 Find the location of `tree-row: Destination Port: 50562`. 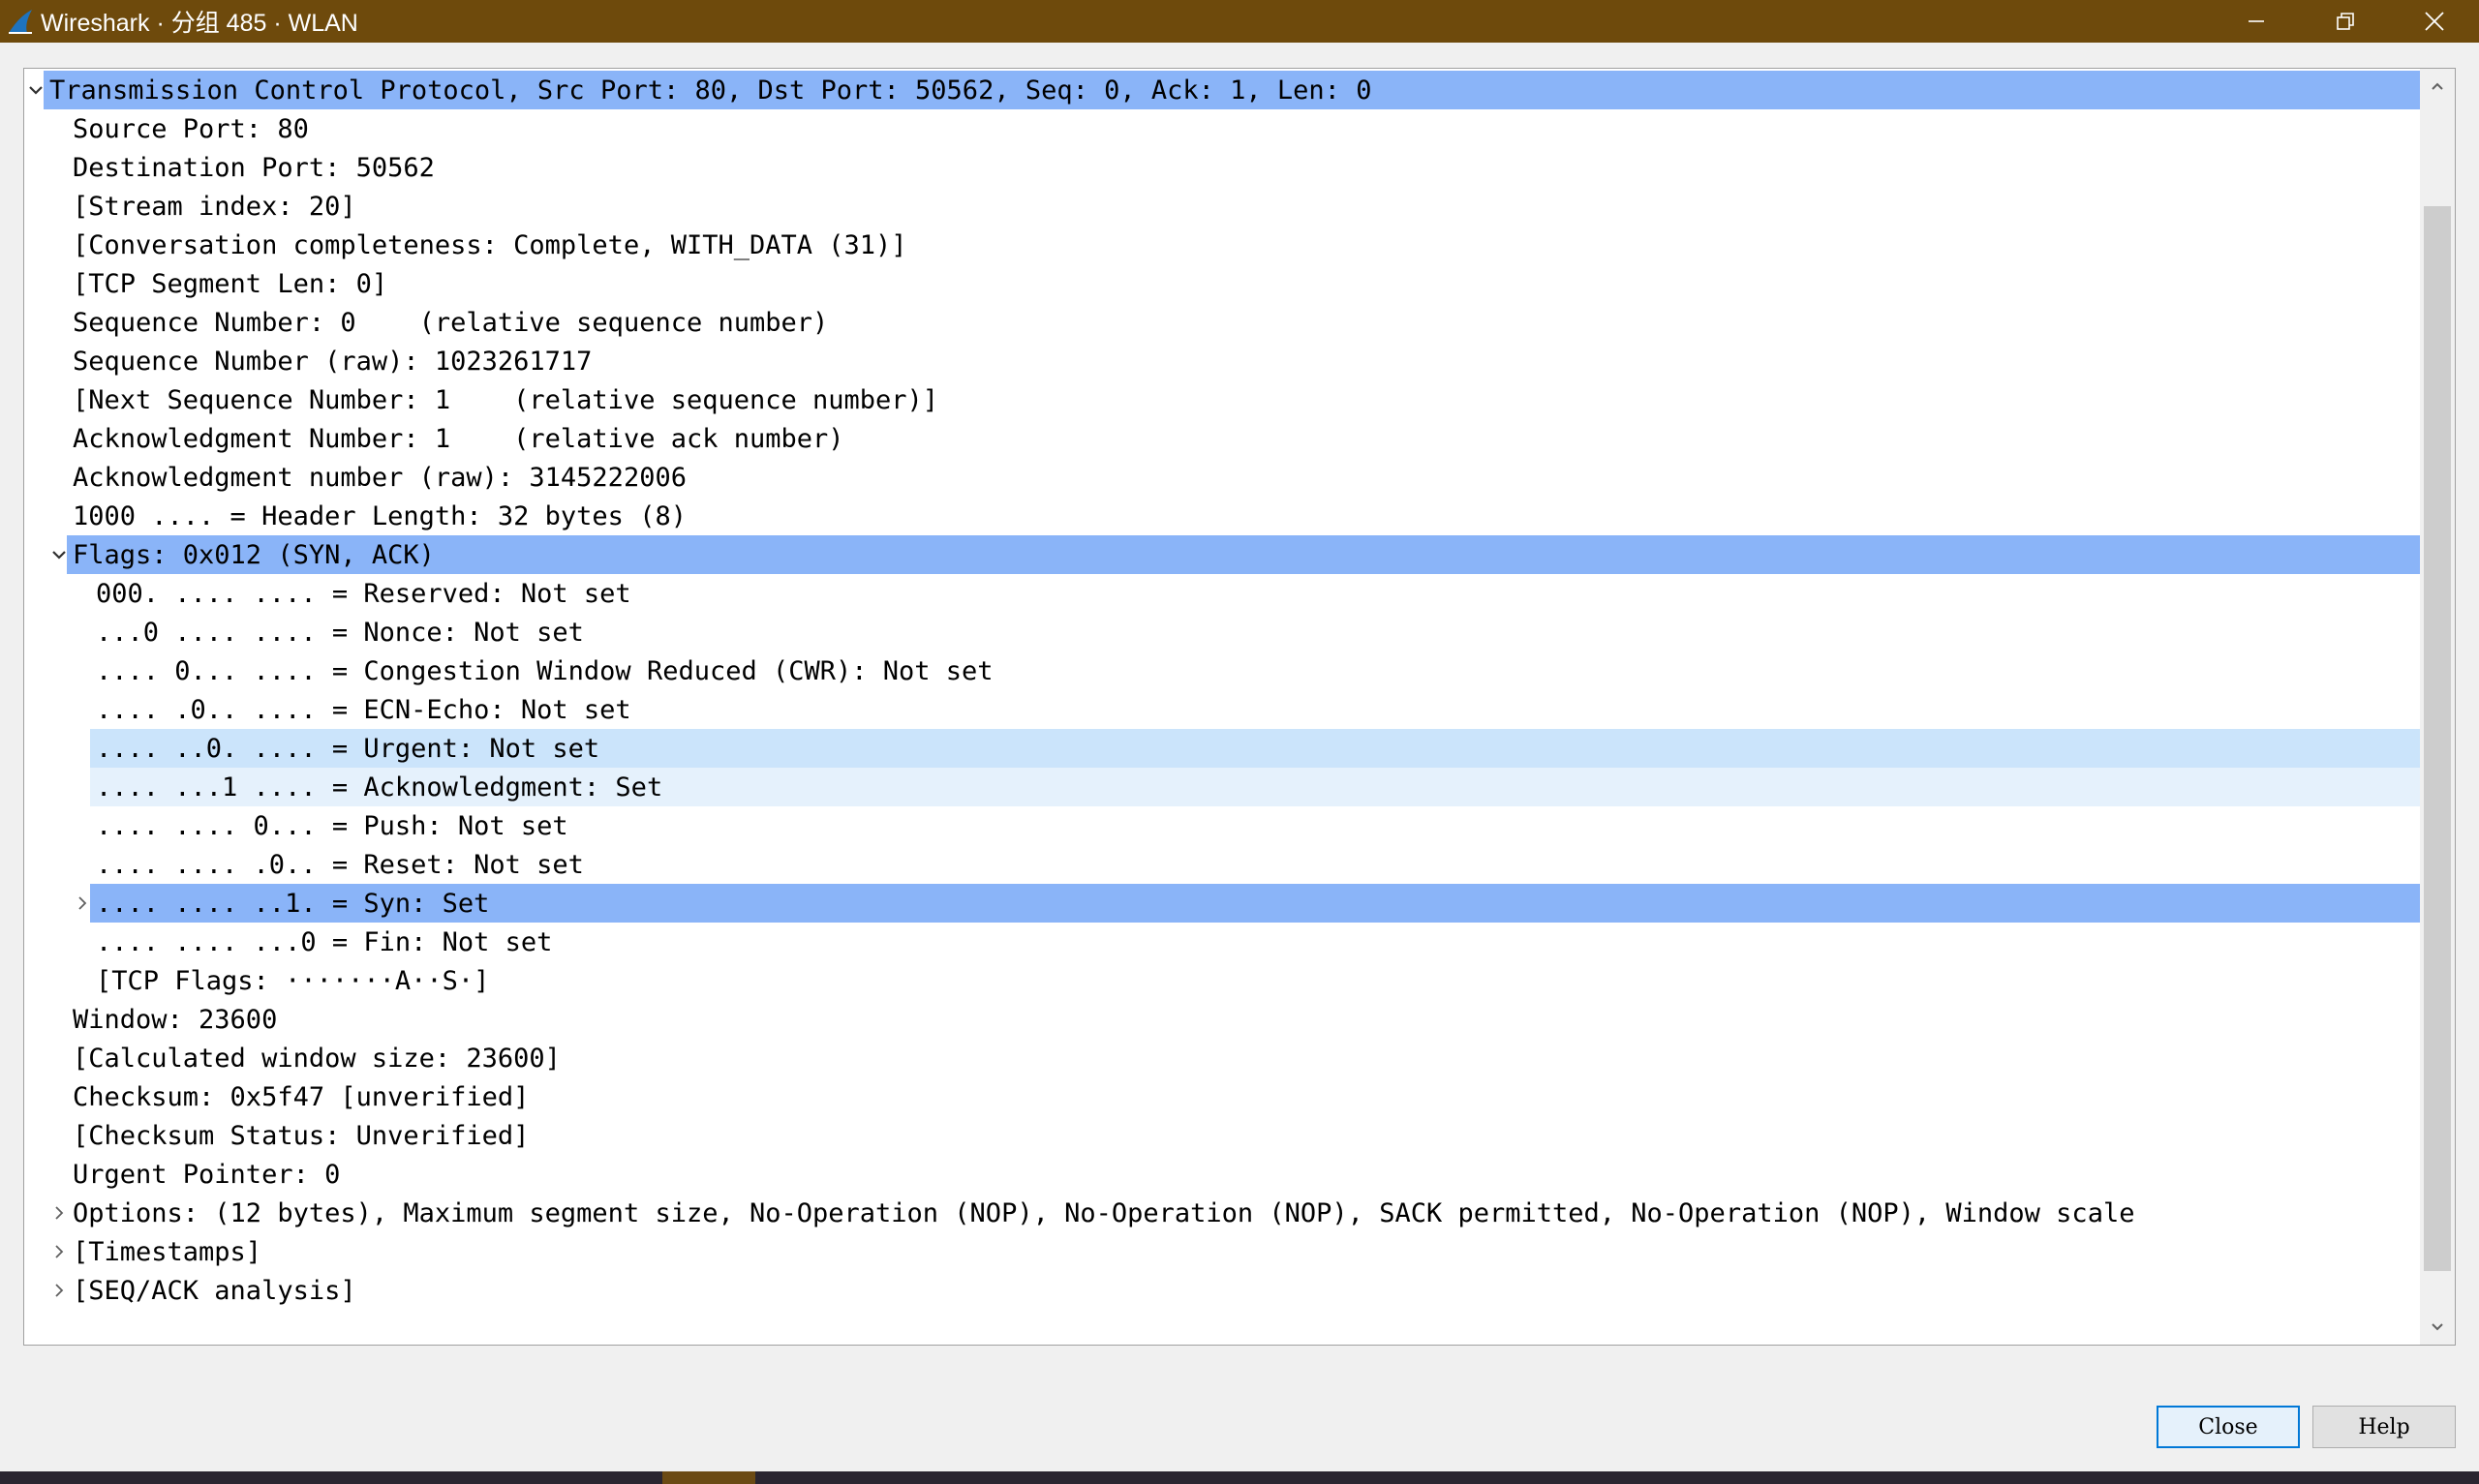

tree-row: Destination Port: 50562 is located at coordinates (1243, 167).